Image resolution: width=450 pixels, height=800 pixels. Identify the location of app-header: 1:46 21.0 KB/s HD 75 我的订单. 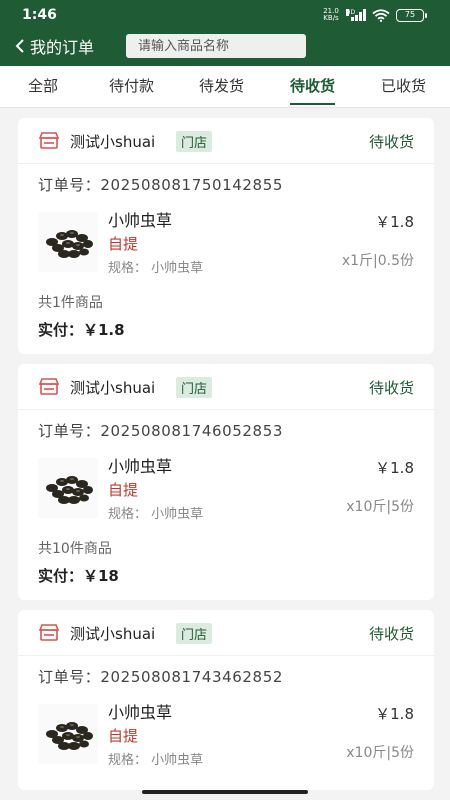
(225, 33).